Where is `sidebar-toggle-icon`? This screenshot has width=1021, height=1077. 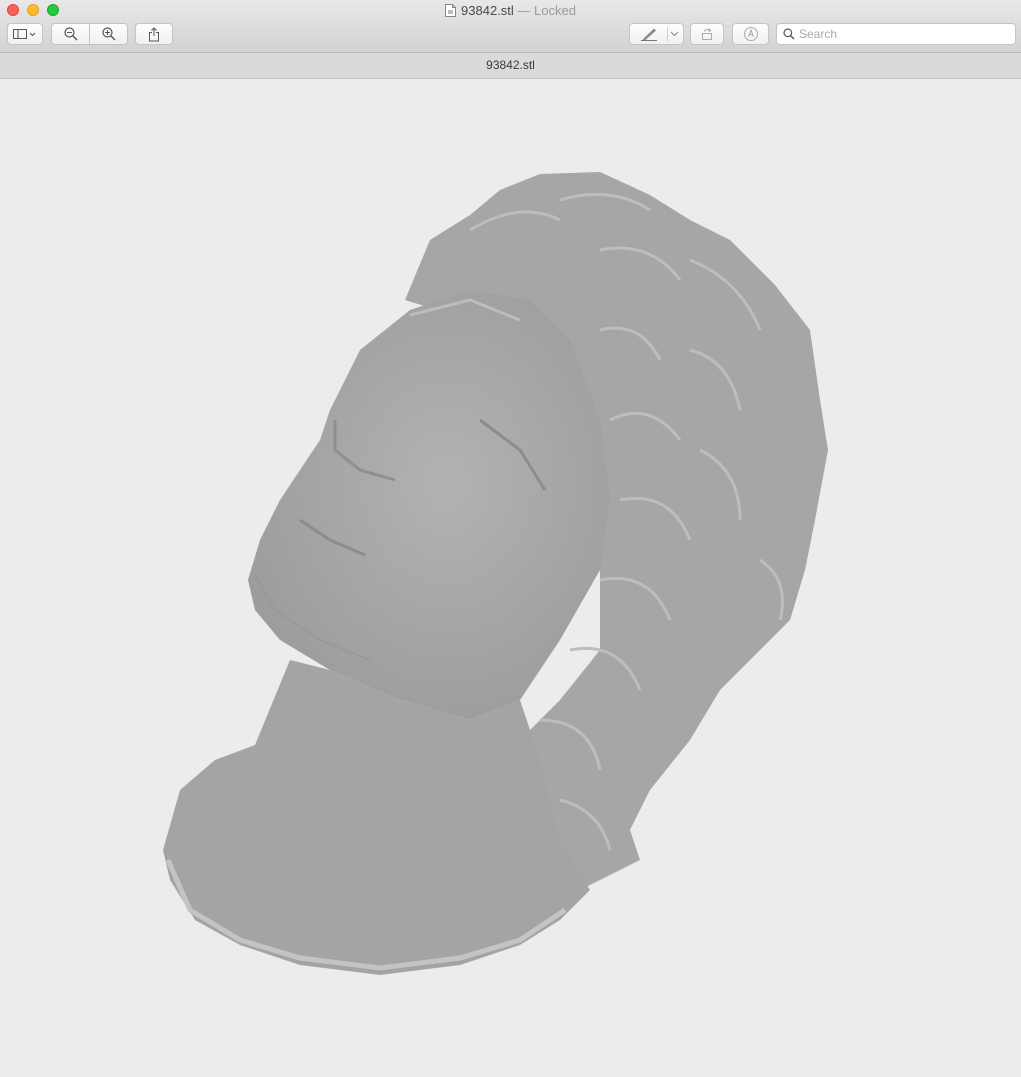 sidebar-toggle-icon is located at coordinates (25, 34).